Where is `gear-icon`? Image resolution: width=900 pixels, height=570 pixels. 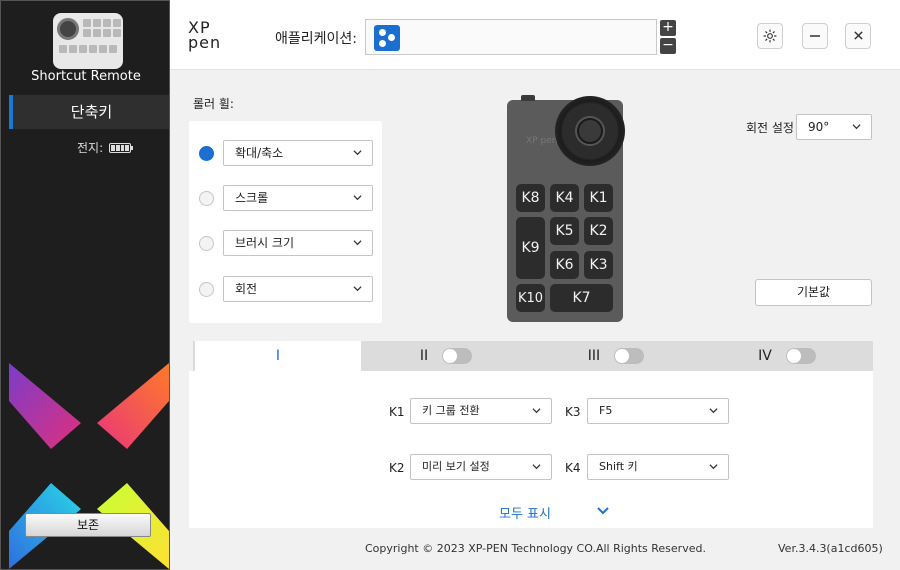
gear-icon is located at coordinates (770, 36).